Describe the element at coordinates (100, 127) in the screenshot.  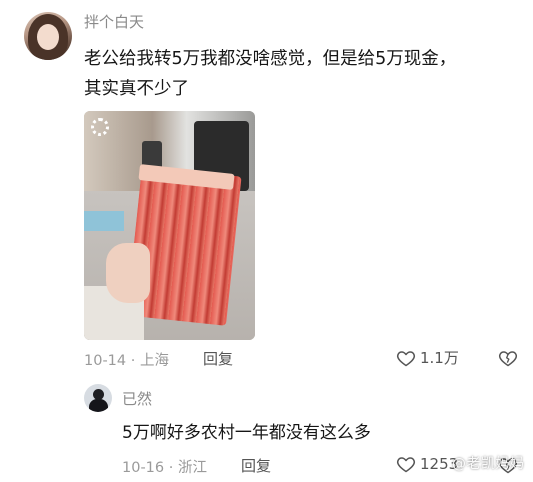
I see `settings-icon` at that location.